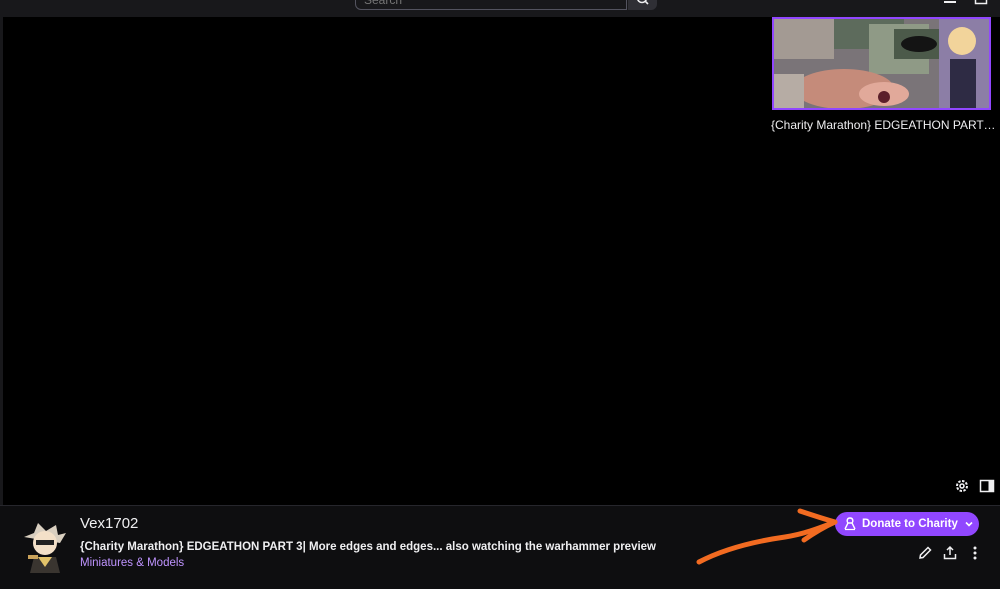 This screenshot has width=1000, height=589. What do you see at coordinates (987, 486) in the screenshot?
I see `theatre-mode-icon` at bounding box center [987, 486].